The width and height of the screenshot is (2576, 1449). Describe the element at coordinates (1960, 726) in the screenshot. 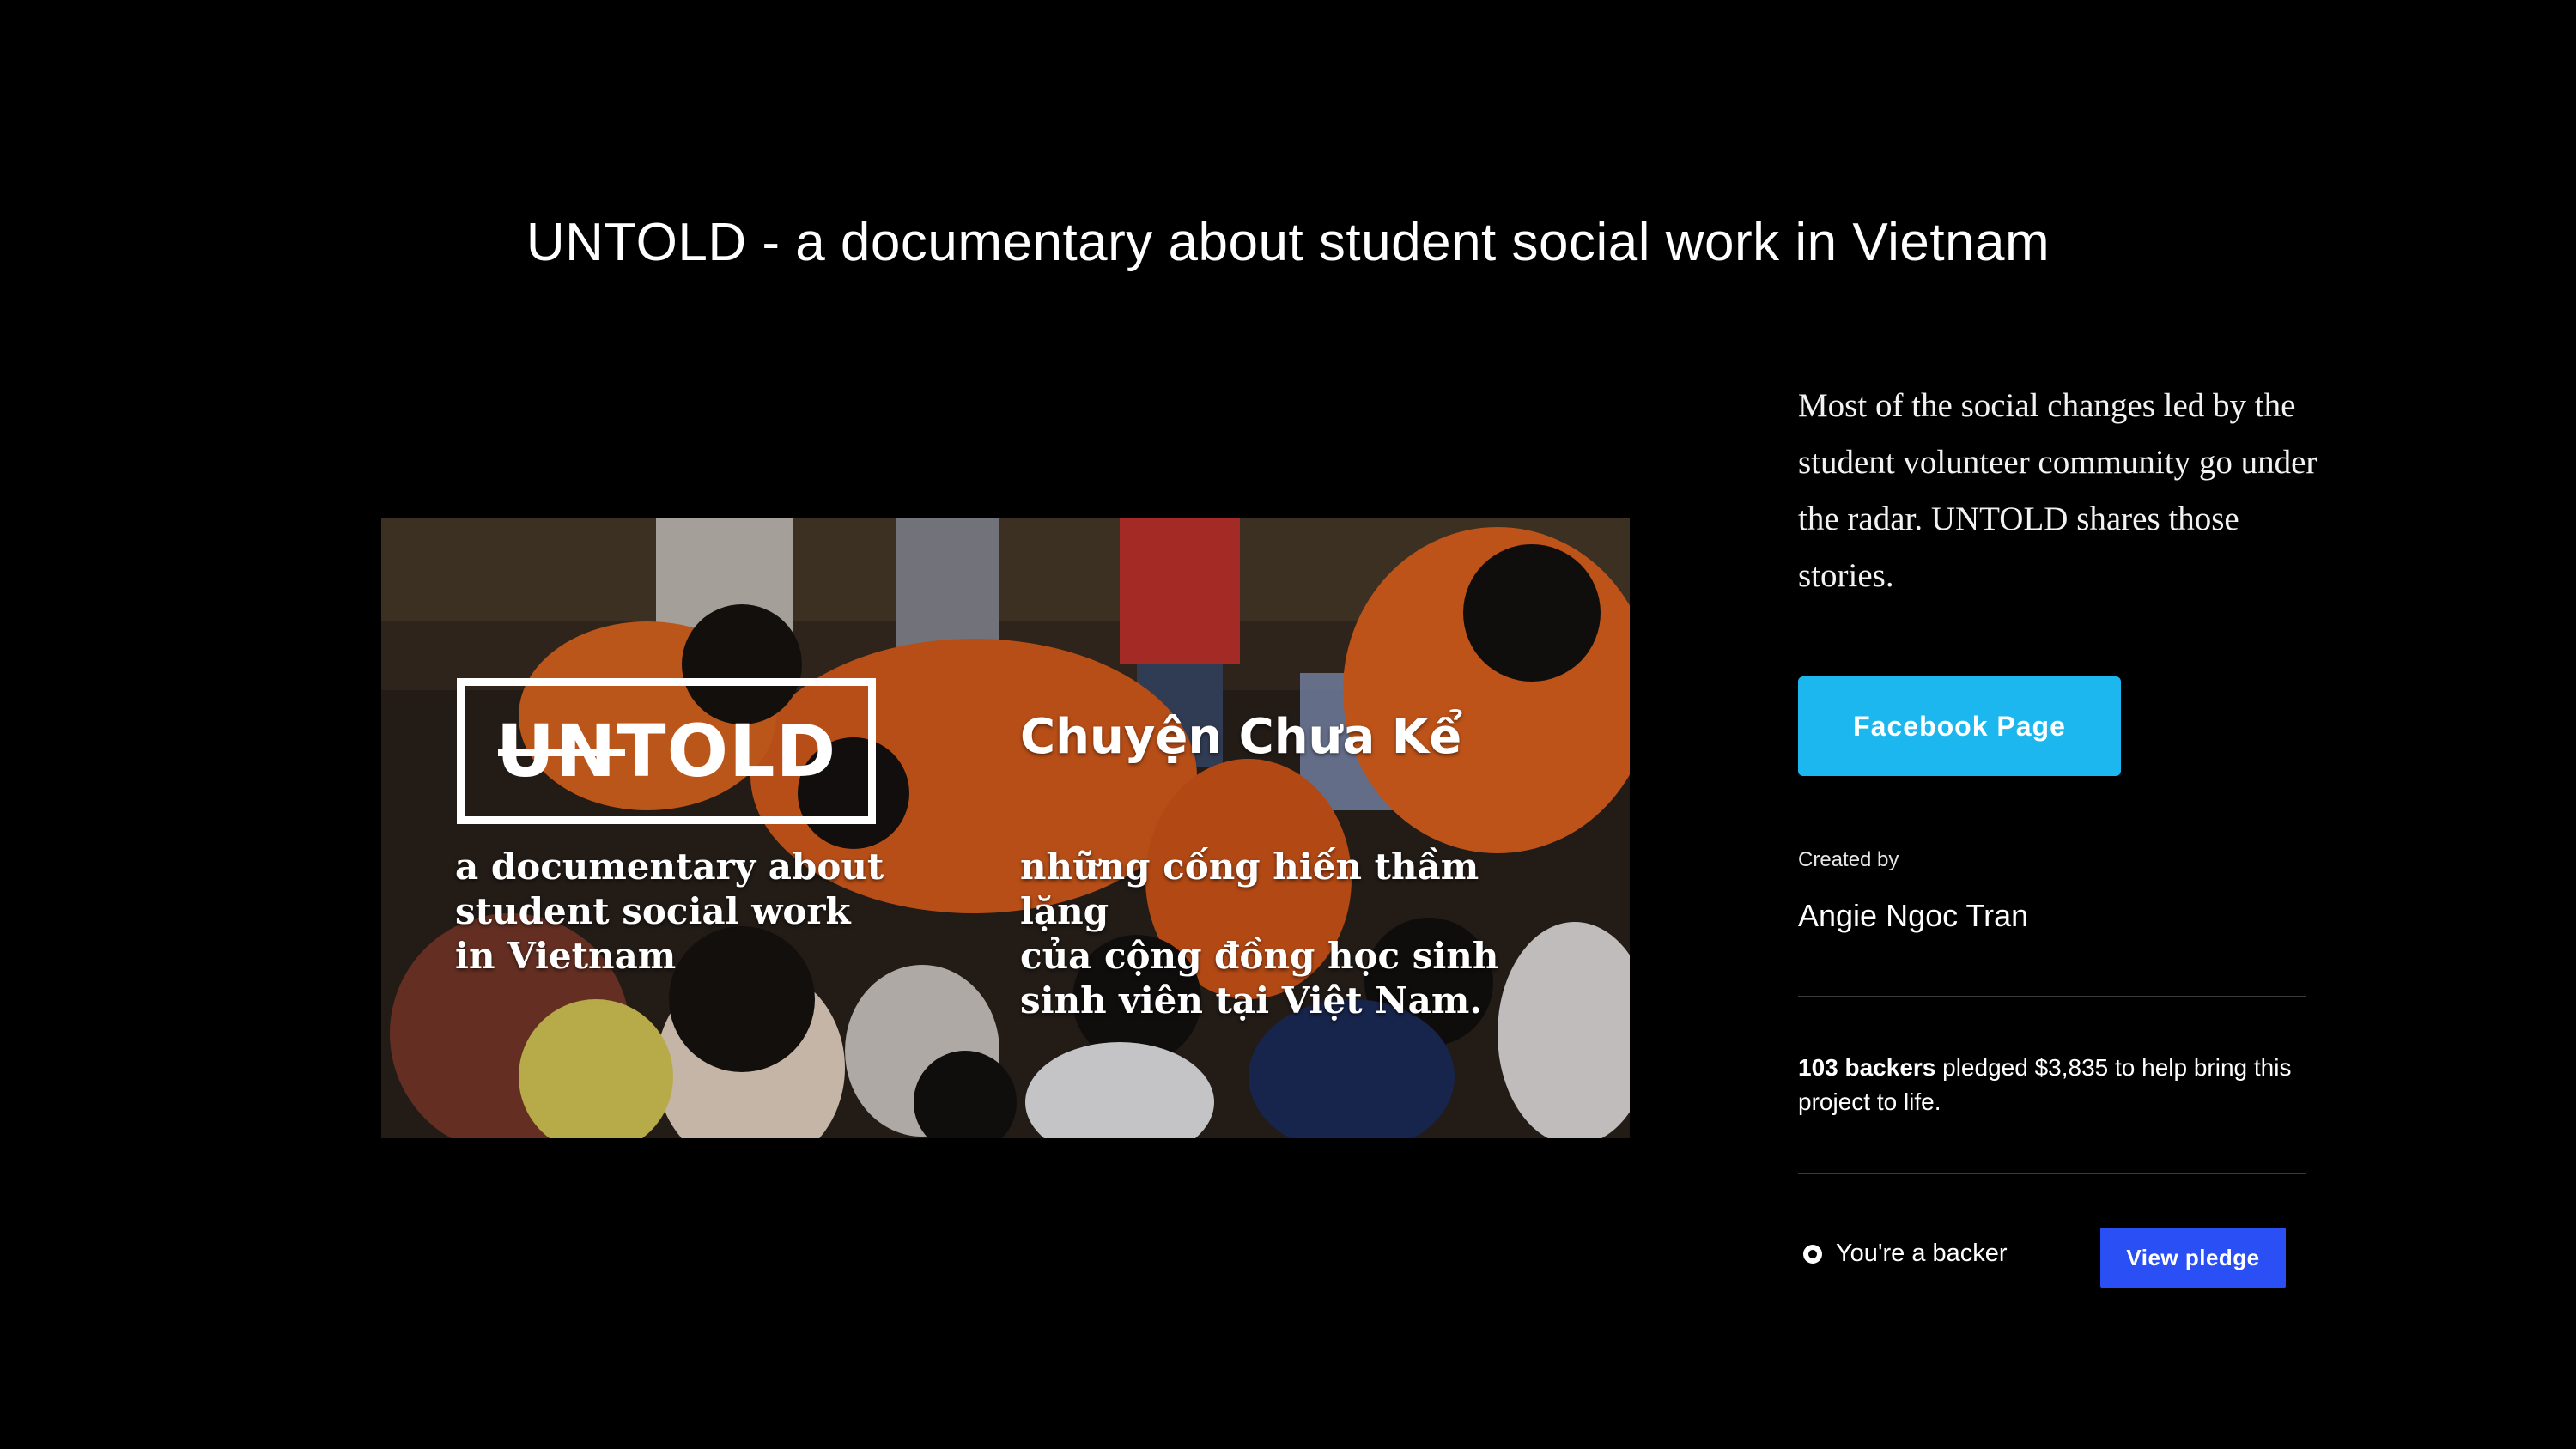

I see `facebook-page-button: Facebook Page` at that location.